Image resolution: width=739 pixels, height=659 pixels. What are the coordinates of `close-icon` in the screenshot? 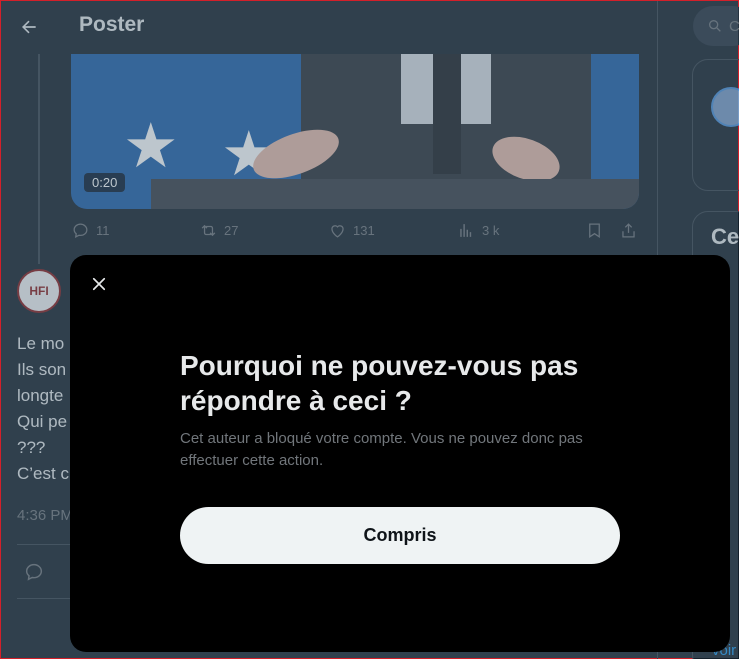 It's located at (99, 284).